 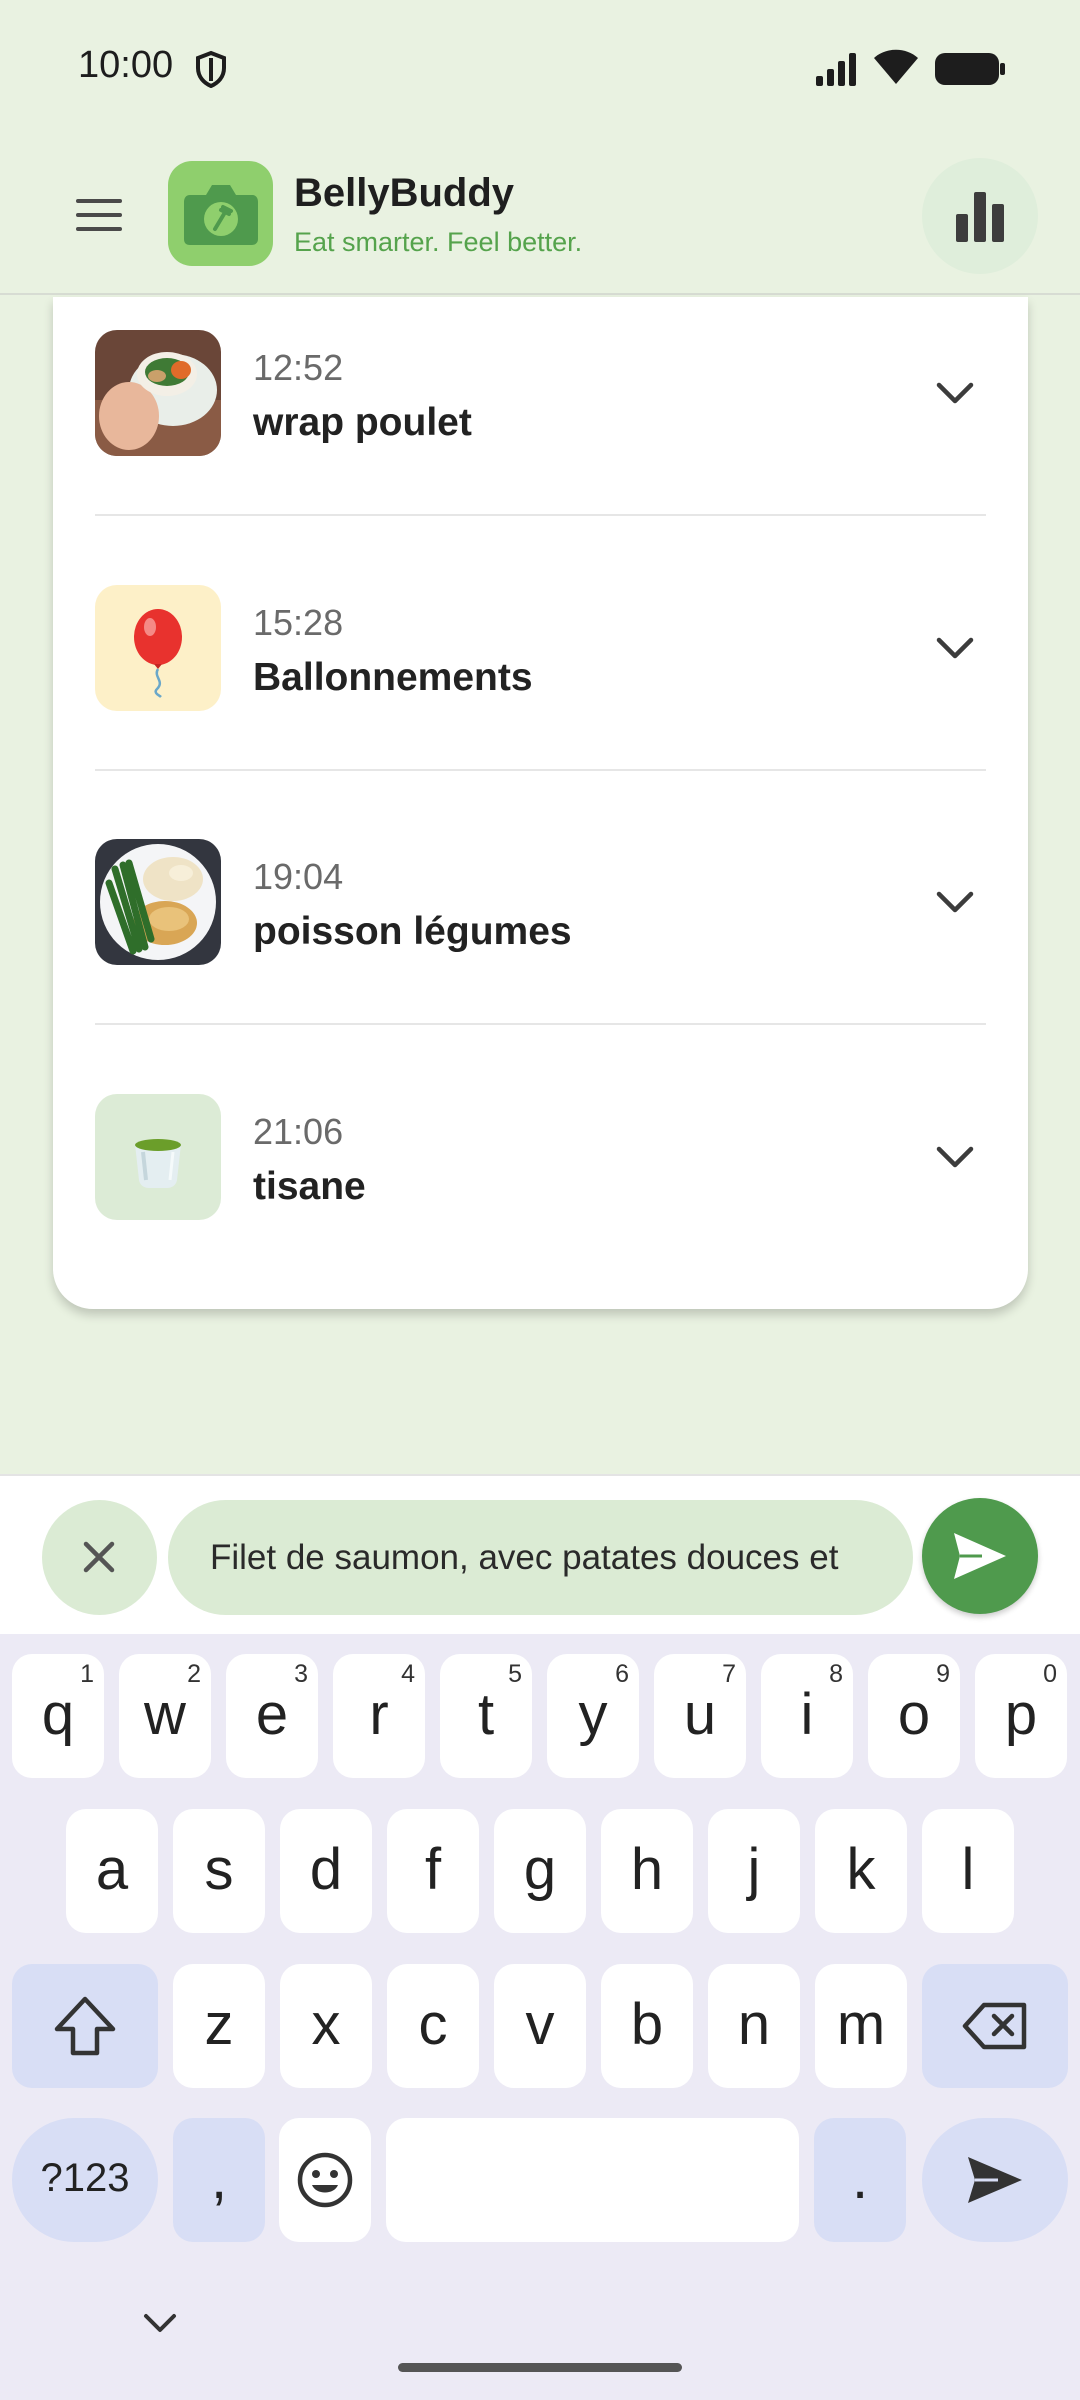 I want to click on key-j: j, so click(x=754, y=1871).